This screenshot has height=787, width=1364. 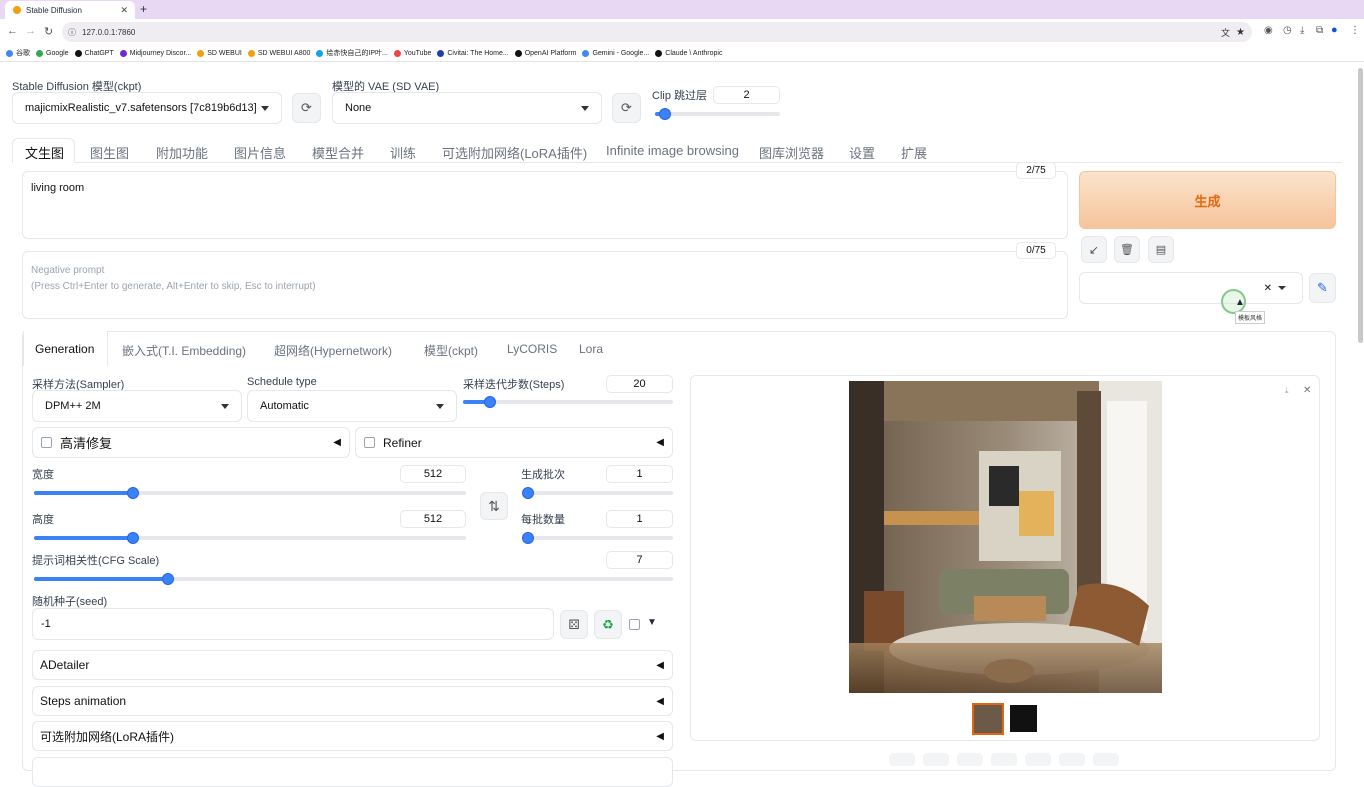 What do you see at coordinates (352, 701) in the screenshot?
I see `steps-animation-accordion: Steps animation ◀` at bounding box center [352, 701].